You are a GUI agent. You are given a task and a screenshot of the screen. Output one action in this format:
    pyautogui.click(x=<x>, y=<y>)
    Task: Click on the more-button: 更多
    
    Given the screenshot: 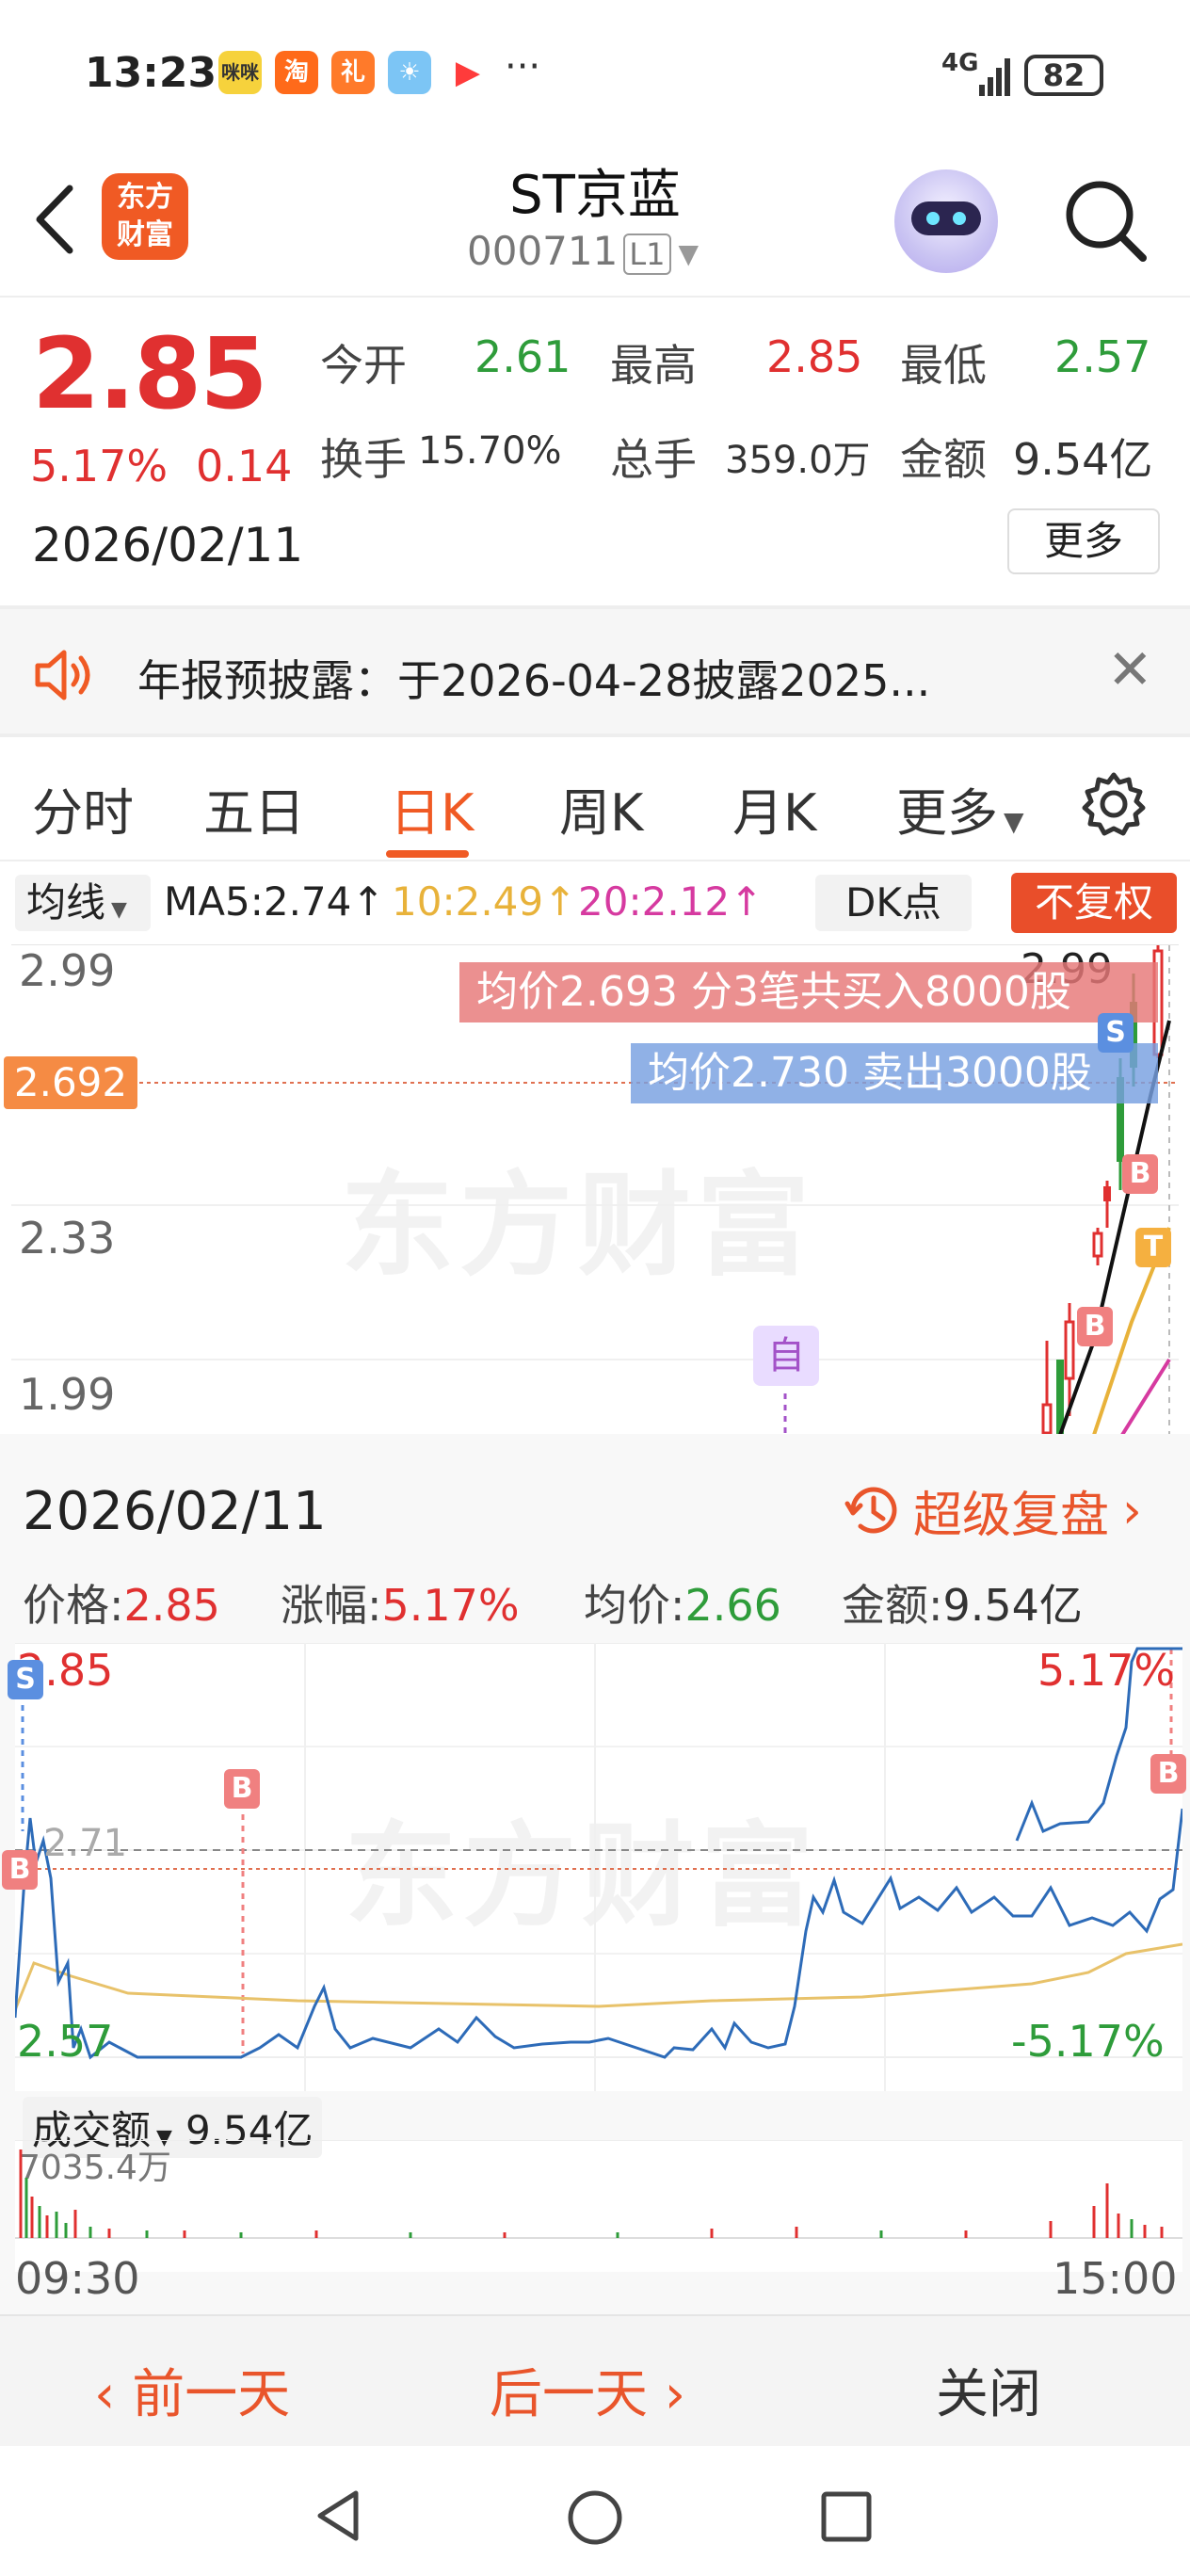 What is the action you would take?
    pyautogui.click(x=1083, y=541)
    